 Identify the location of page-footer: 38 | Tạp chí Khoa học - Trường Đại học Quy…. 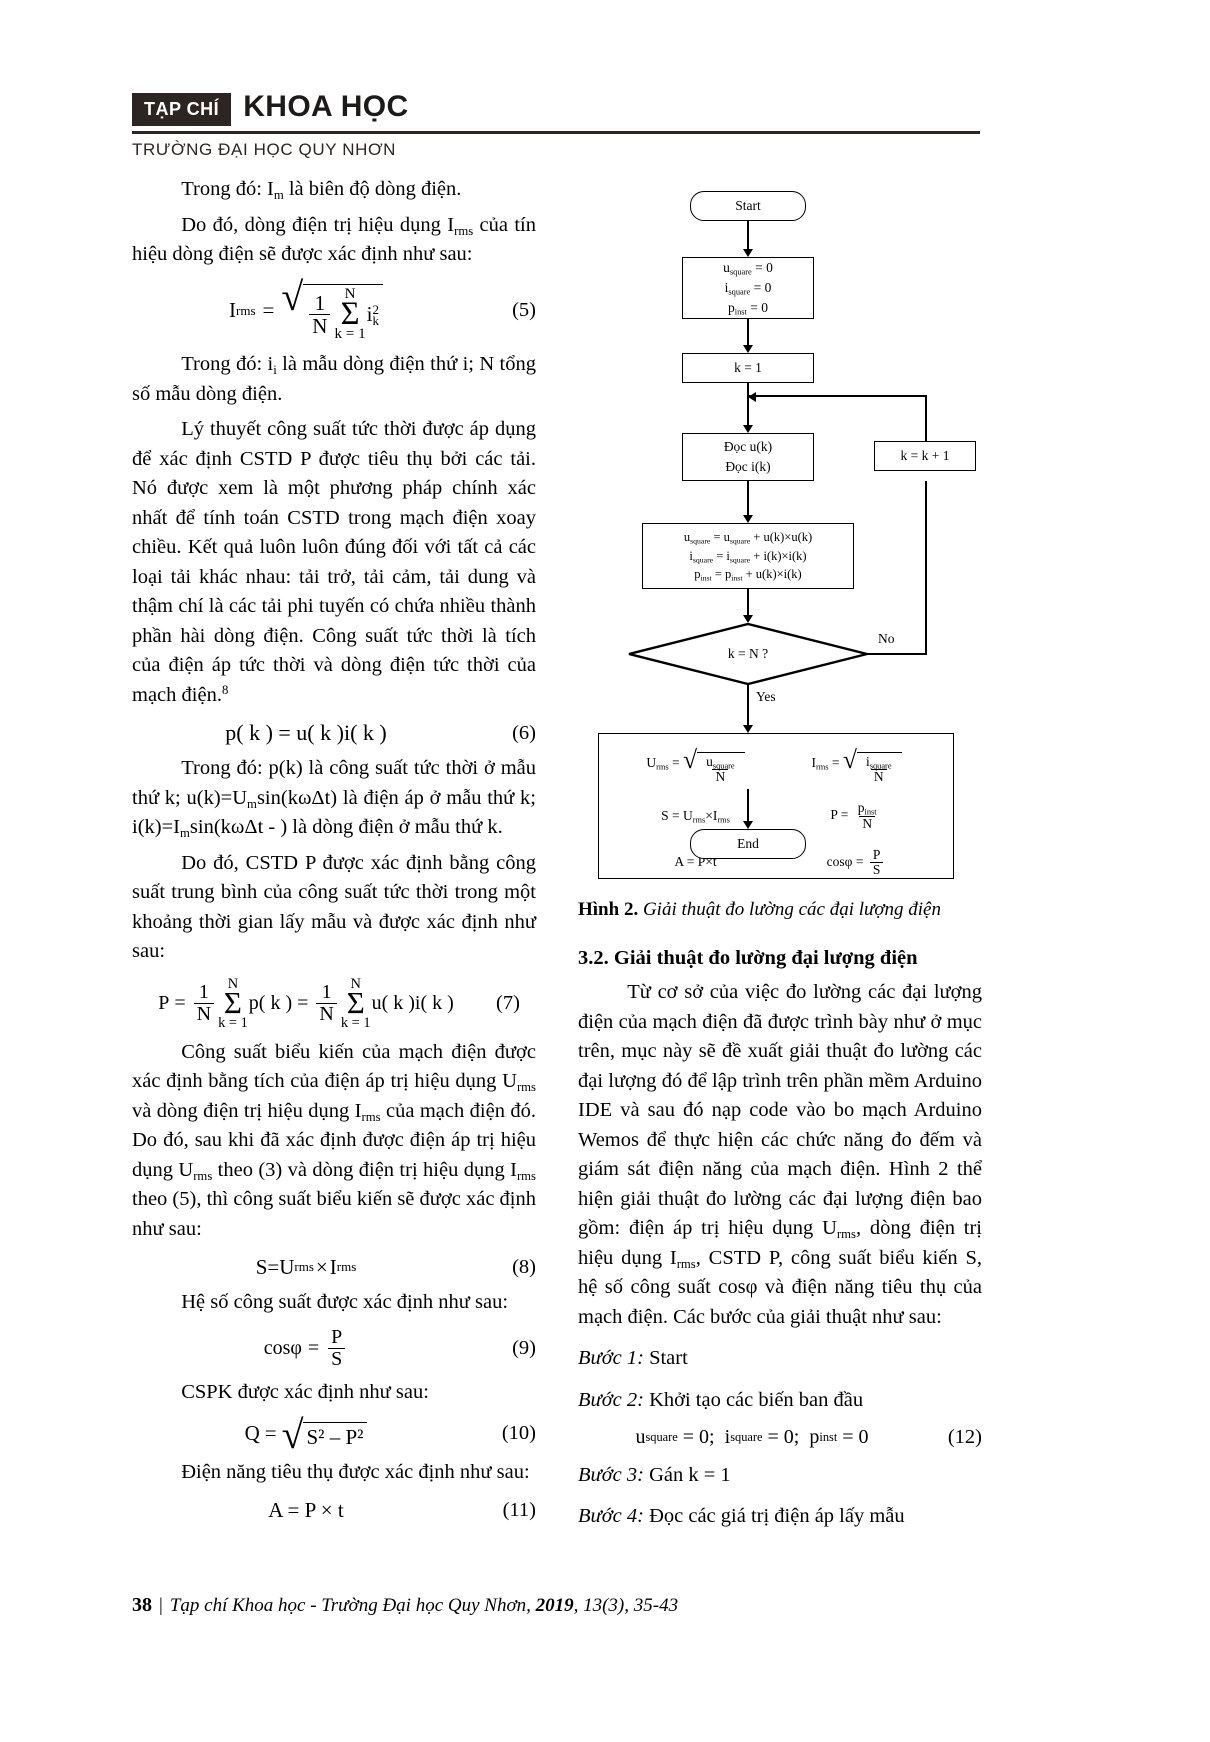
(556, 1605).